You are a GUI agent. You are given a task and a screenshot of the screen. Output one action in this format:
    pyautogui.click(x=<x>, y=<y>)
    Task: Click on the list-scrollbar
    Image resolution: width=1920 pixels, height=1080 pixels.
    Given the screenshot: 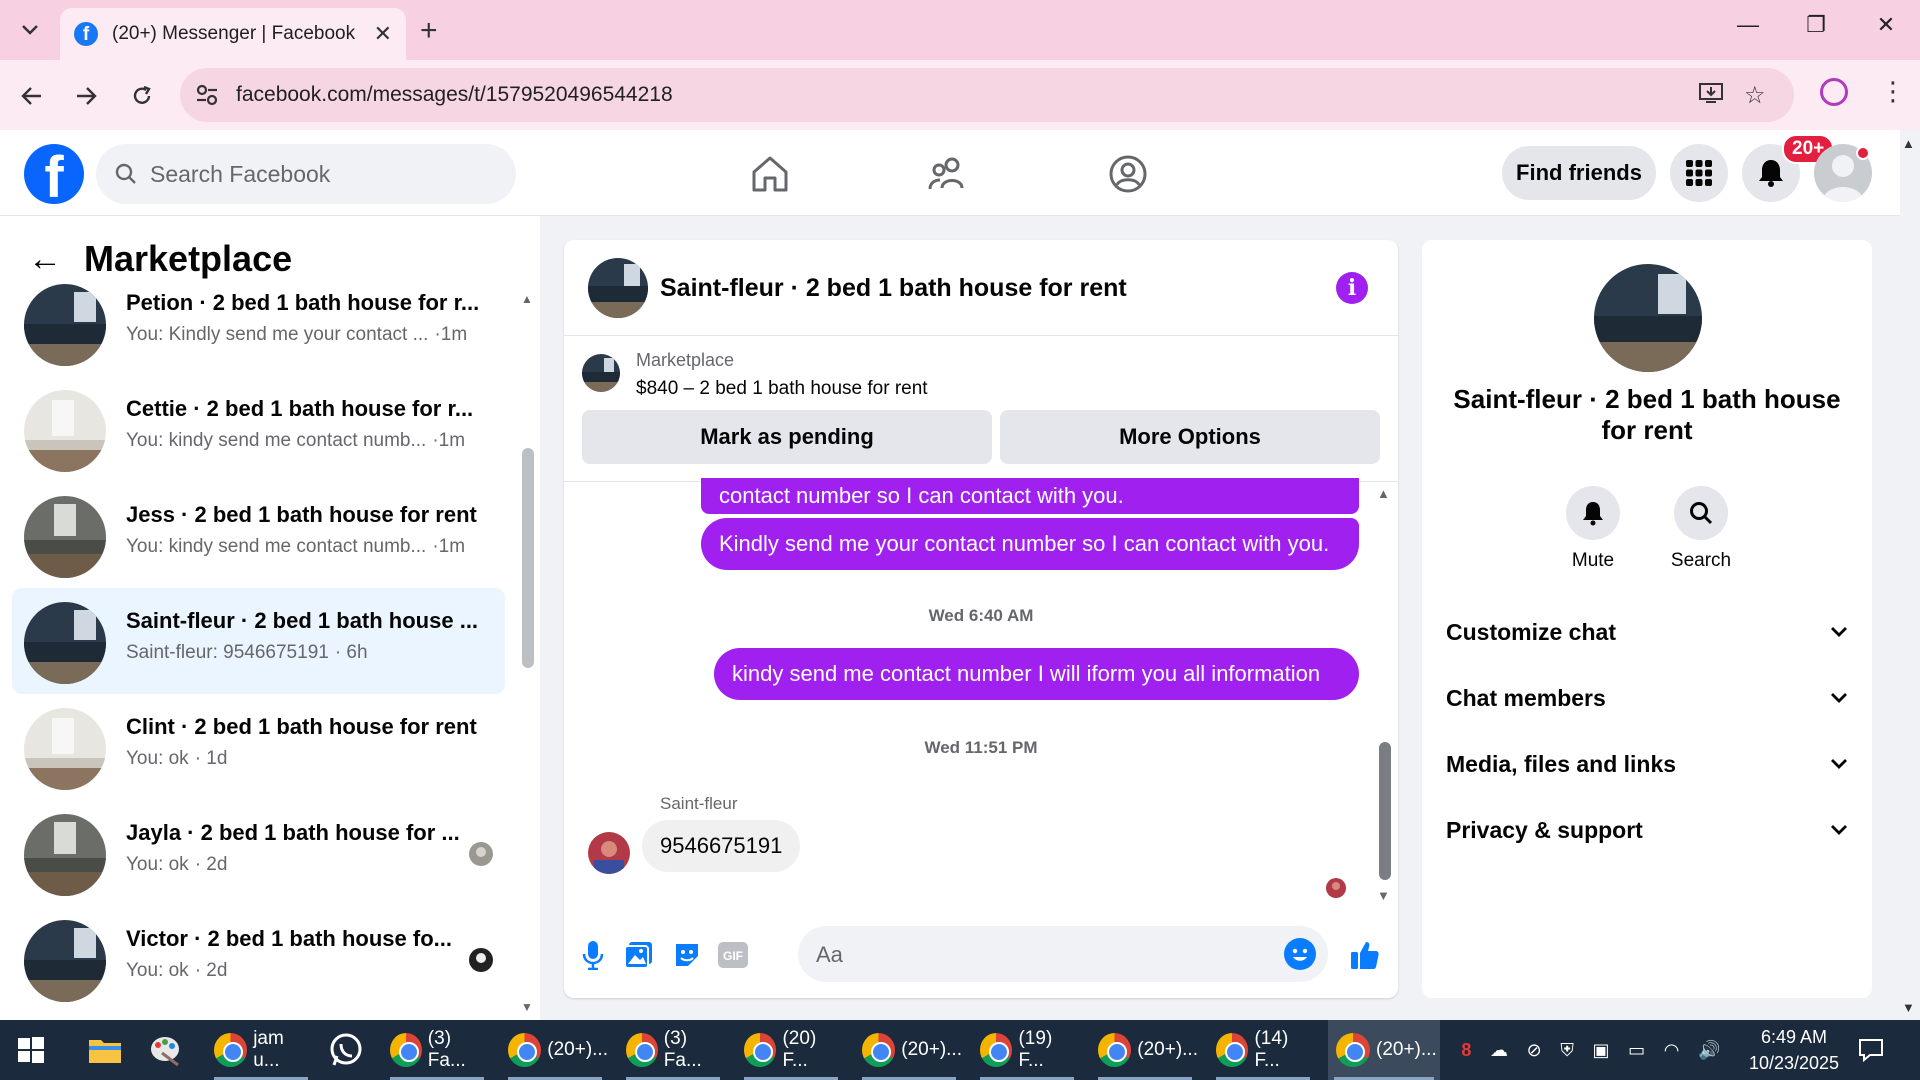 What is the action you would take?
    pyautogui.click(x=528, y=558)
    